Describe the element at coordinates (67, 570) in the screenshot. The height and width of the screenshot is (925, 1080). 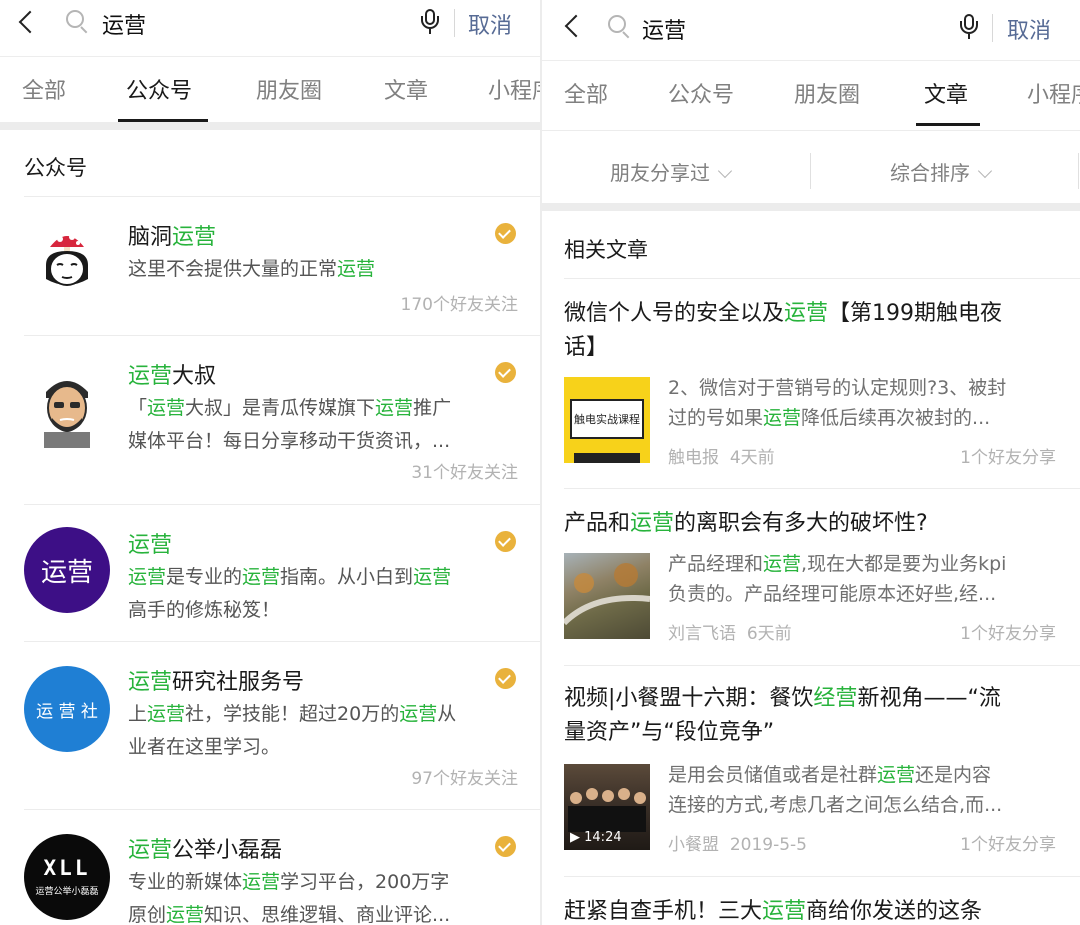
I see `avatar: 运营` at that location.